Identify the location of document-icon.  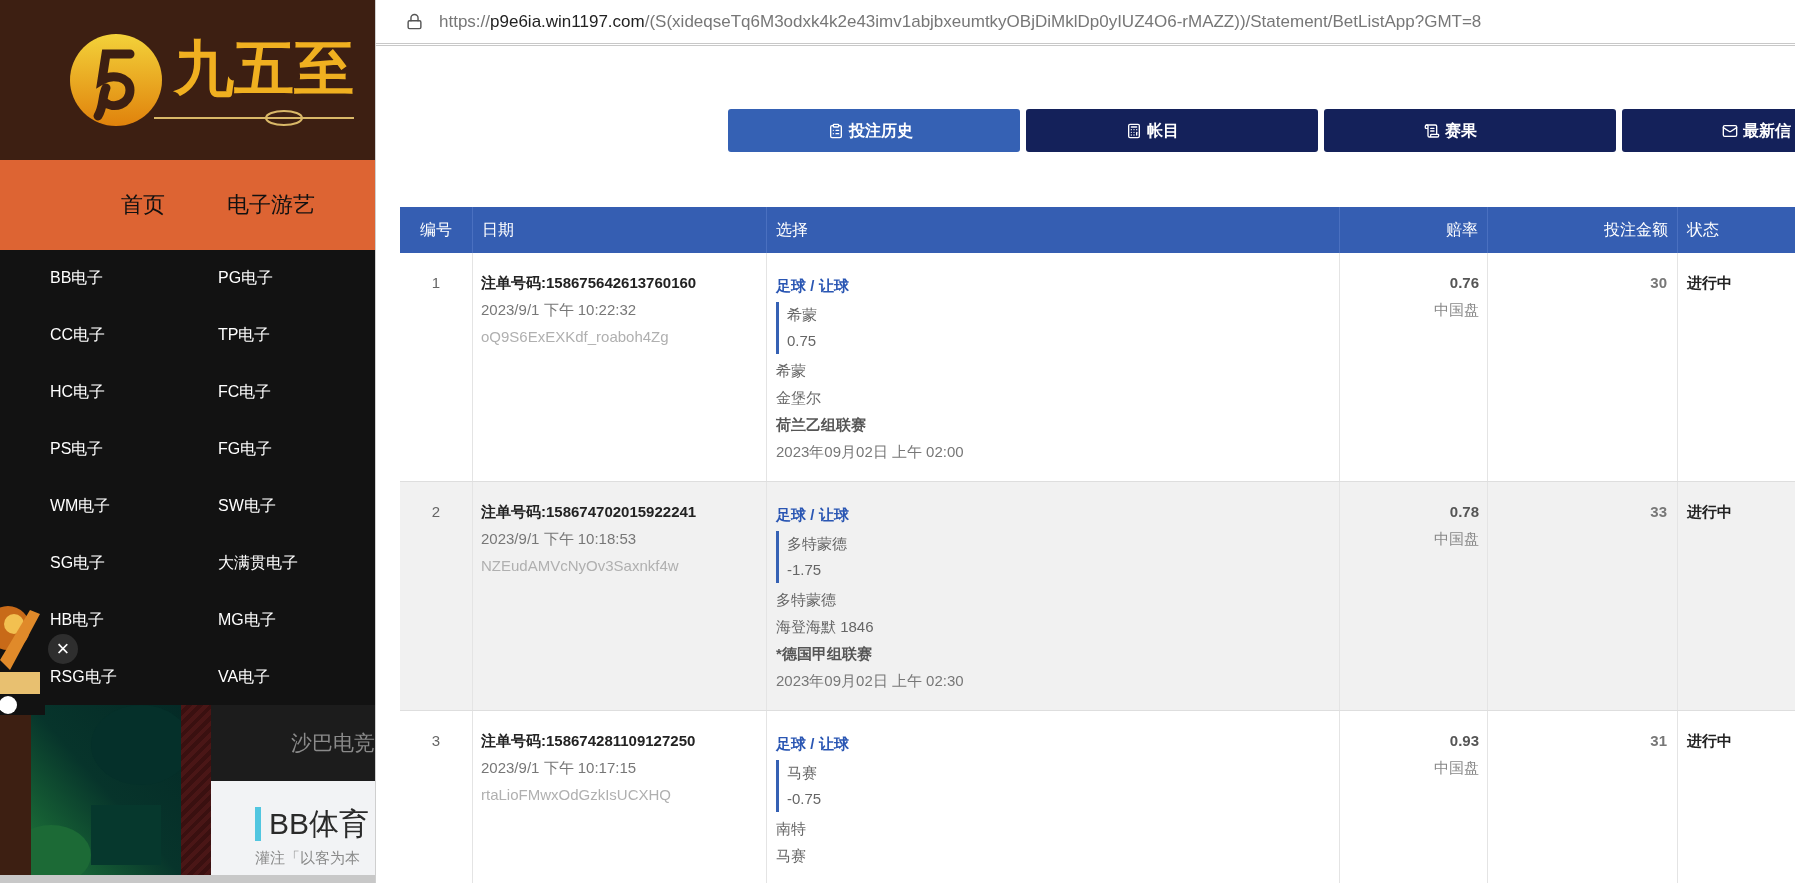
(1432, 130).